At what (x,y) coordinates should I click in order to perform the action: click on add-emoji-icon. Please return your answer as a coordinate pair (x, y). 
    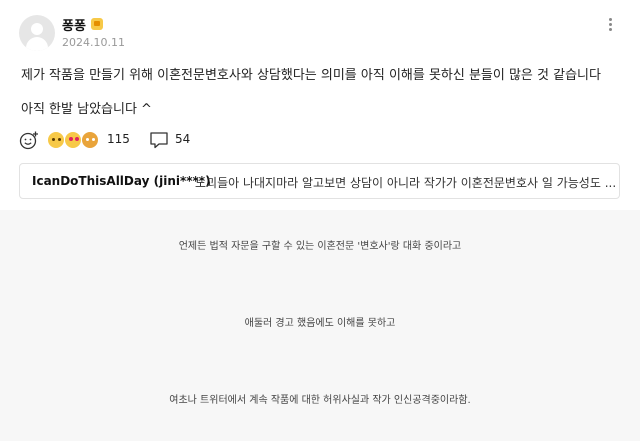
    Looking at the image, I should click on (29, 140).